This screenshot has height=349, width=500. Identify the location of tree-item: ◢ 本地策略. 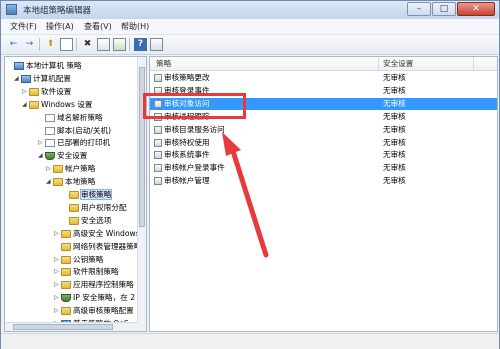
(70, 181).